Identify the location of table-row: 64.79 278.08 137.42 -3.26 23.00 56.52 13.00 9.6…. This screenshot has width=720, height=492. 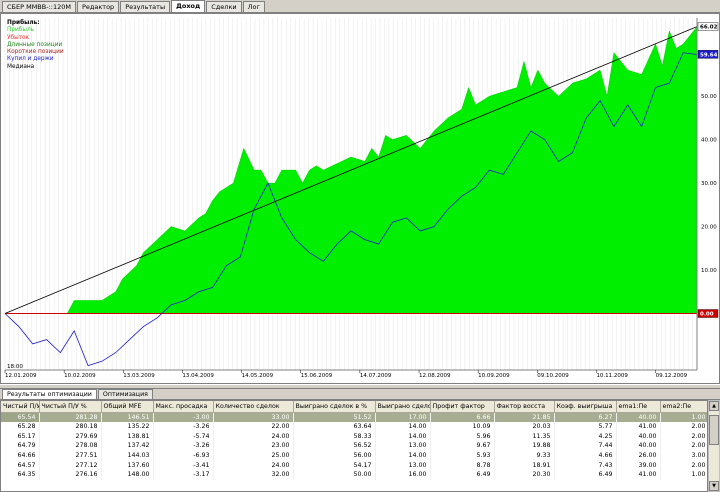
(354, 446).